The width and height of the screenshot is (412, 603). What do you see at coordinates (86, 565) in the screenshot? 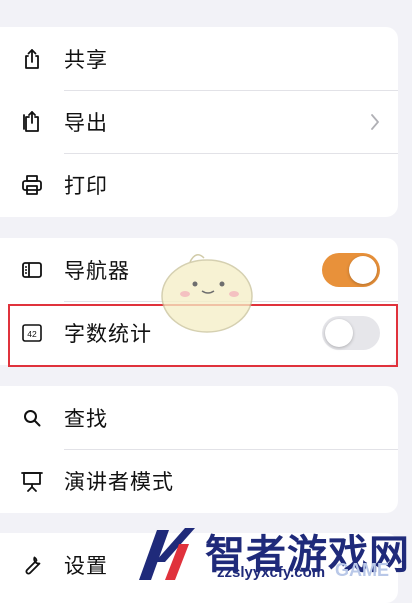
I see `menu-item-label: 设置` at bounding box center [86, 565].